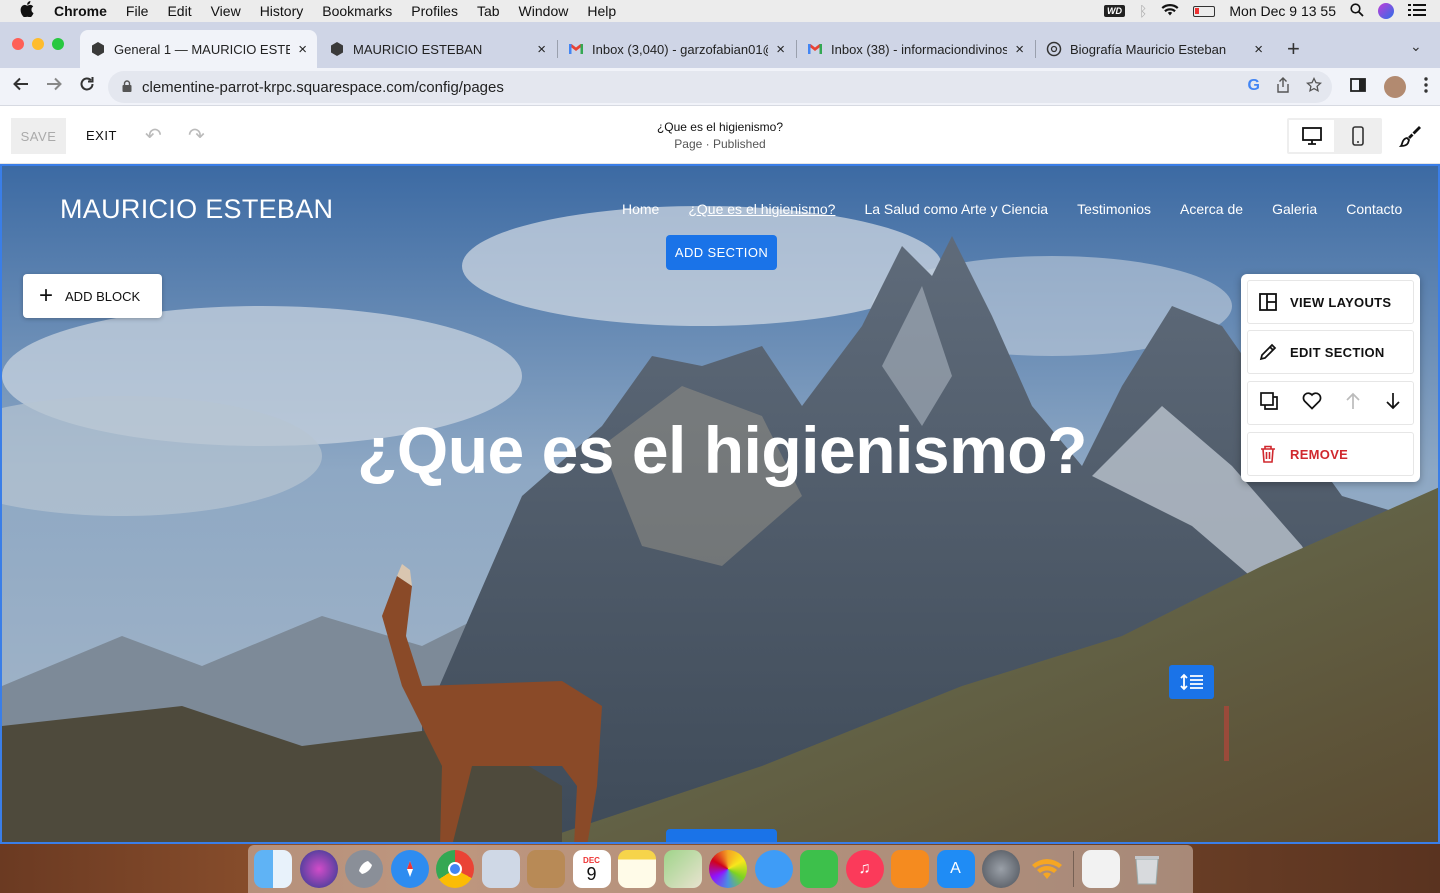 Image resolution: width=1440 pixels, height=893 pixels. Describe the element at coordinates (127, 86) in the screenshot. I see `lock-icon` at that location.